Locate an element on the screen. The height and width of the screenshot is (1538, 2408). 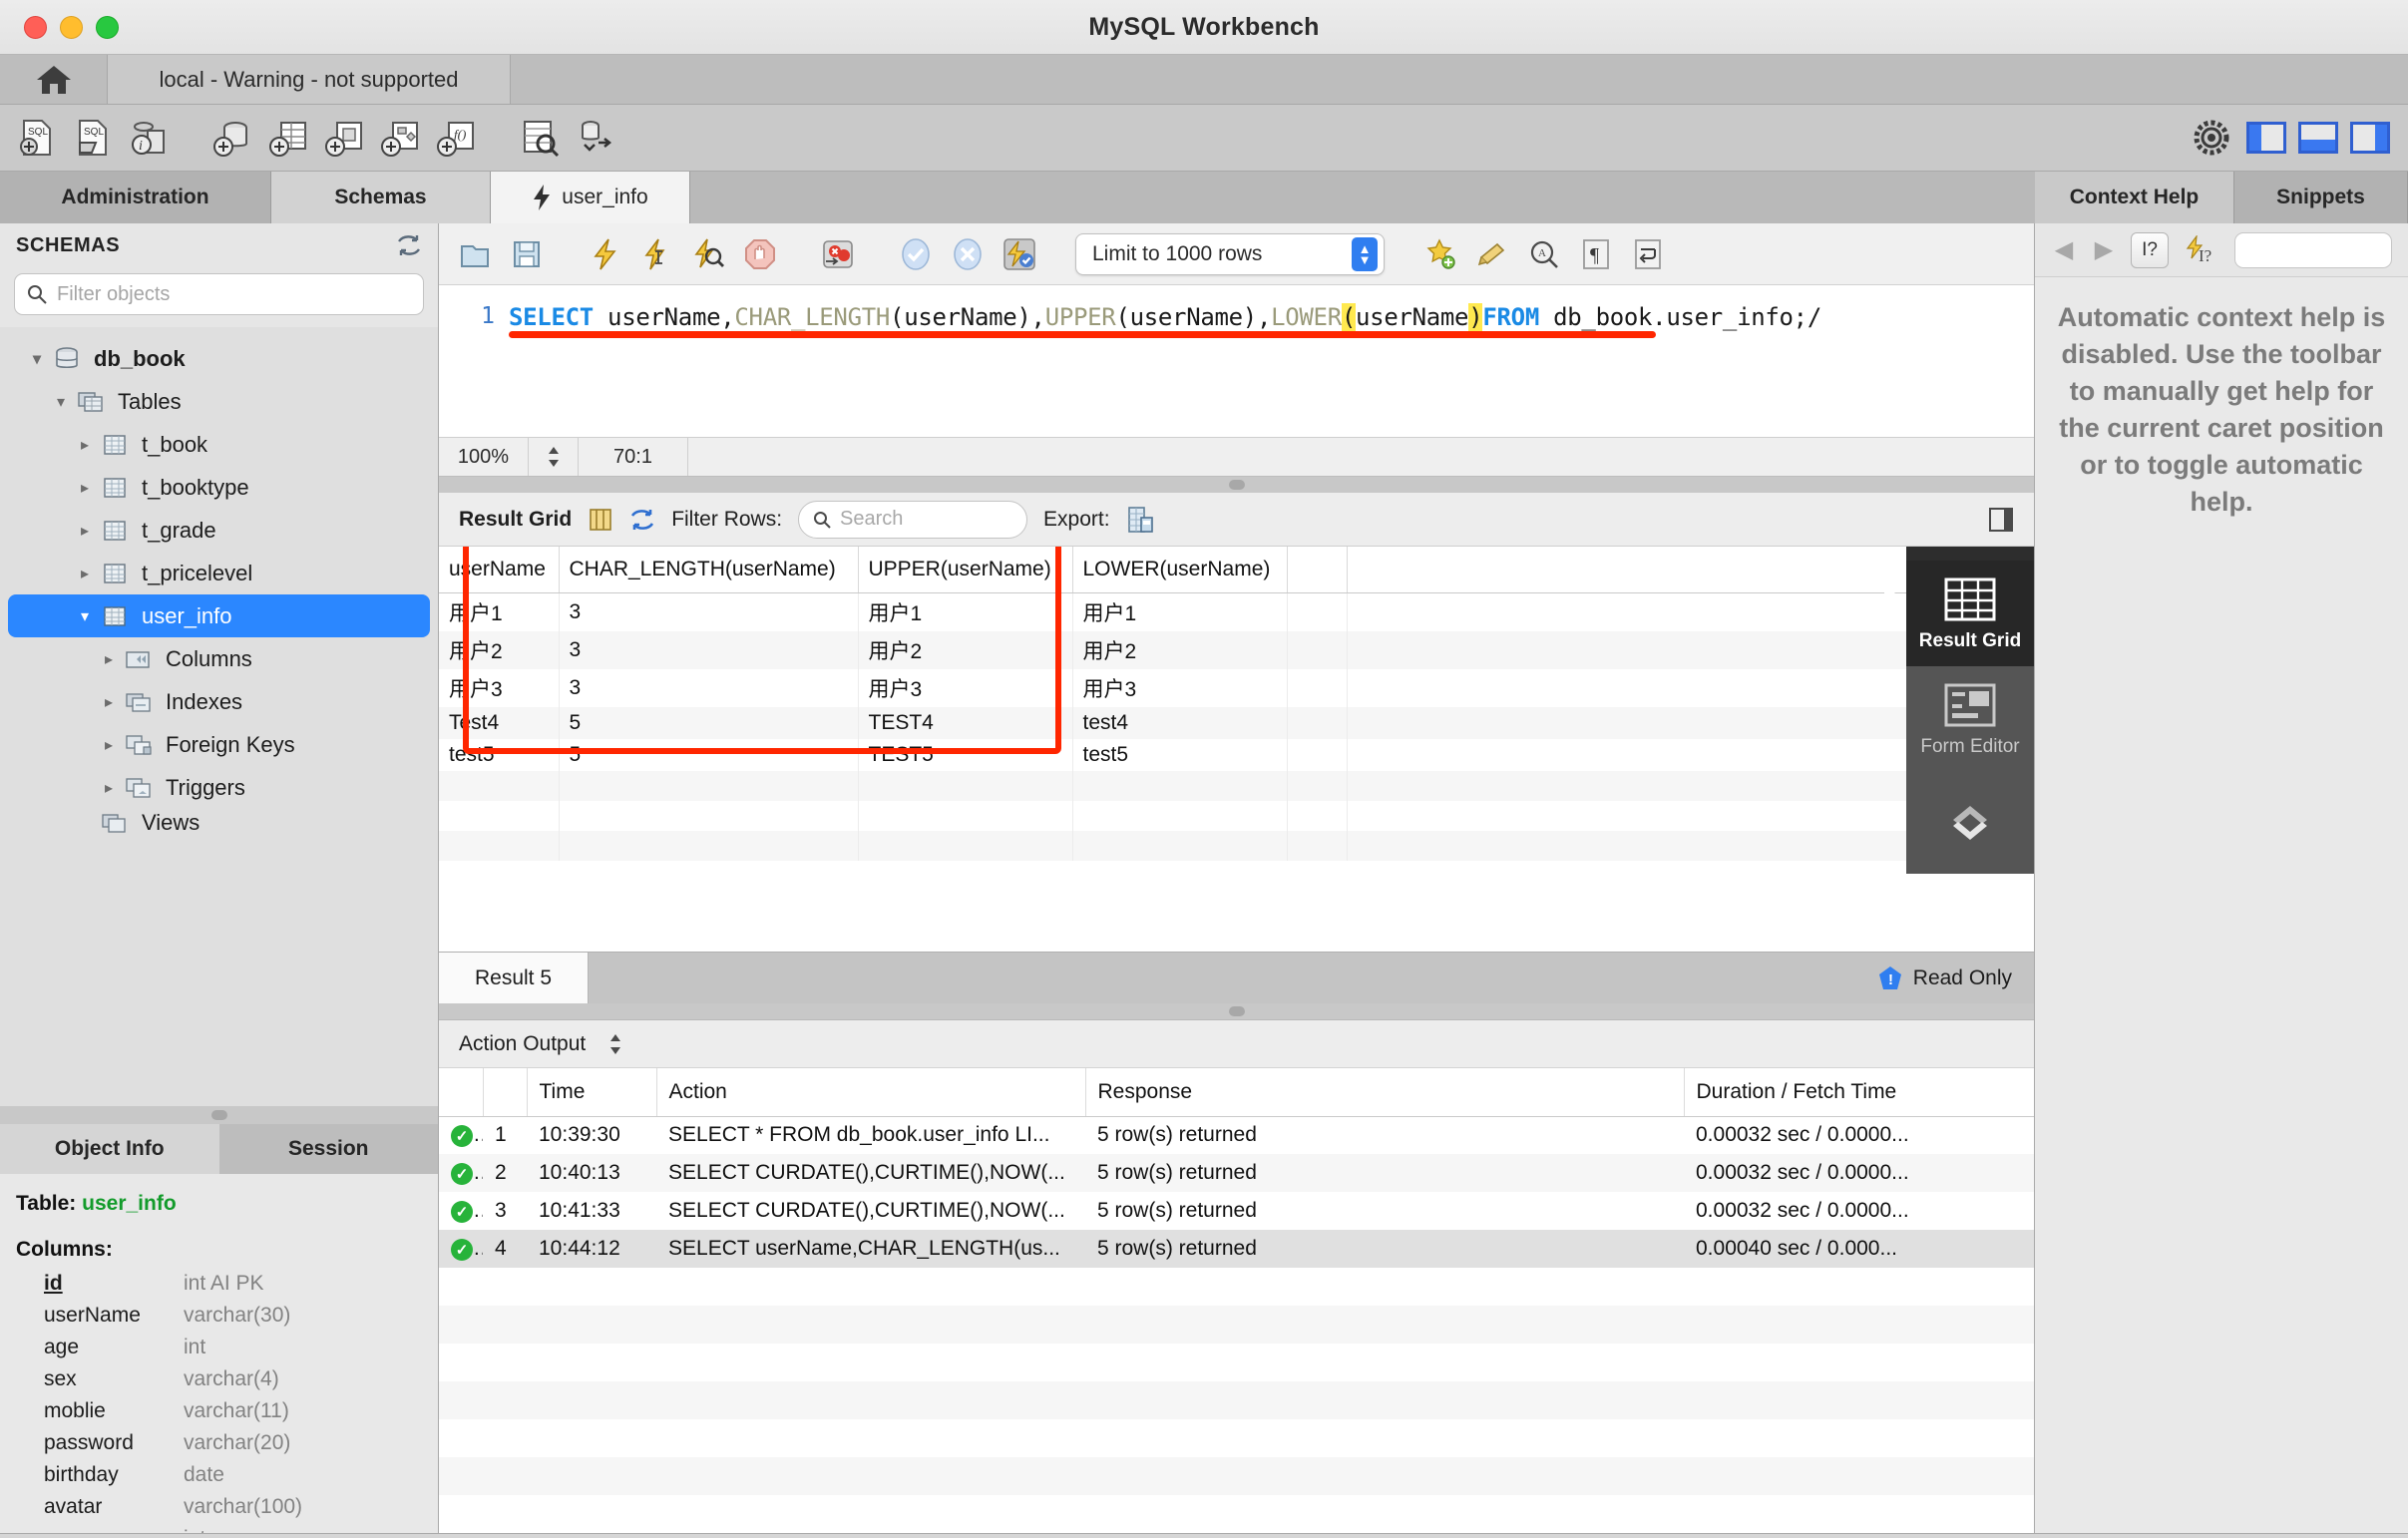
create-schema-icon is located at coordinates (232, 138).